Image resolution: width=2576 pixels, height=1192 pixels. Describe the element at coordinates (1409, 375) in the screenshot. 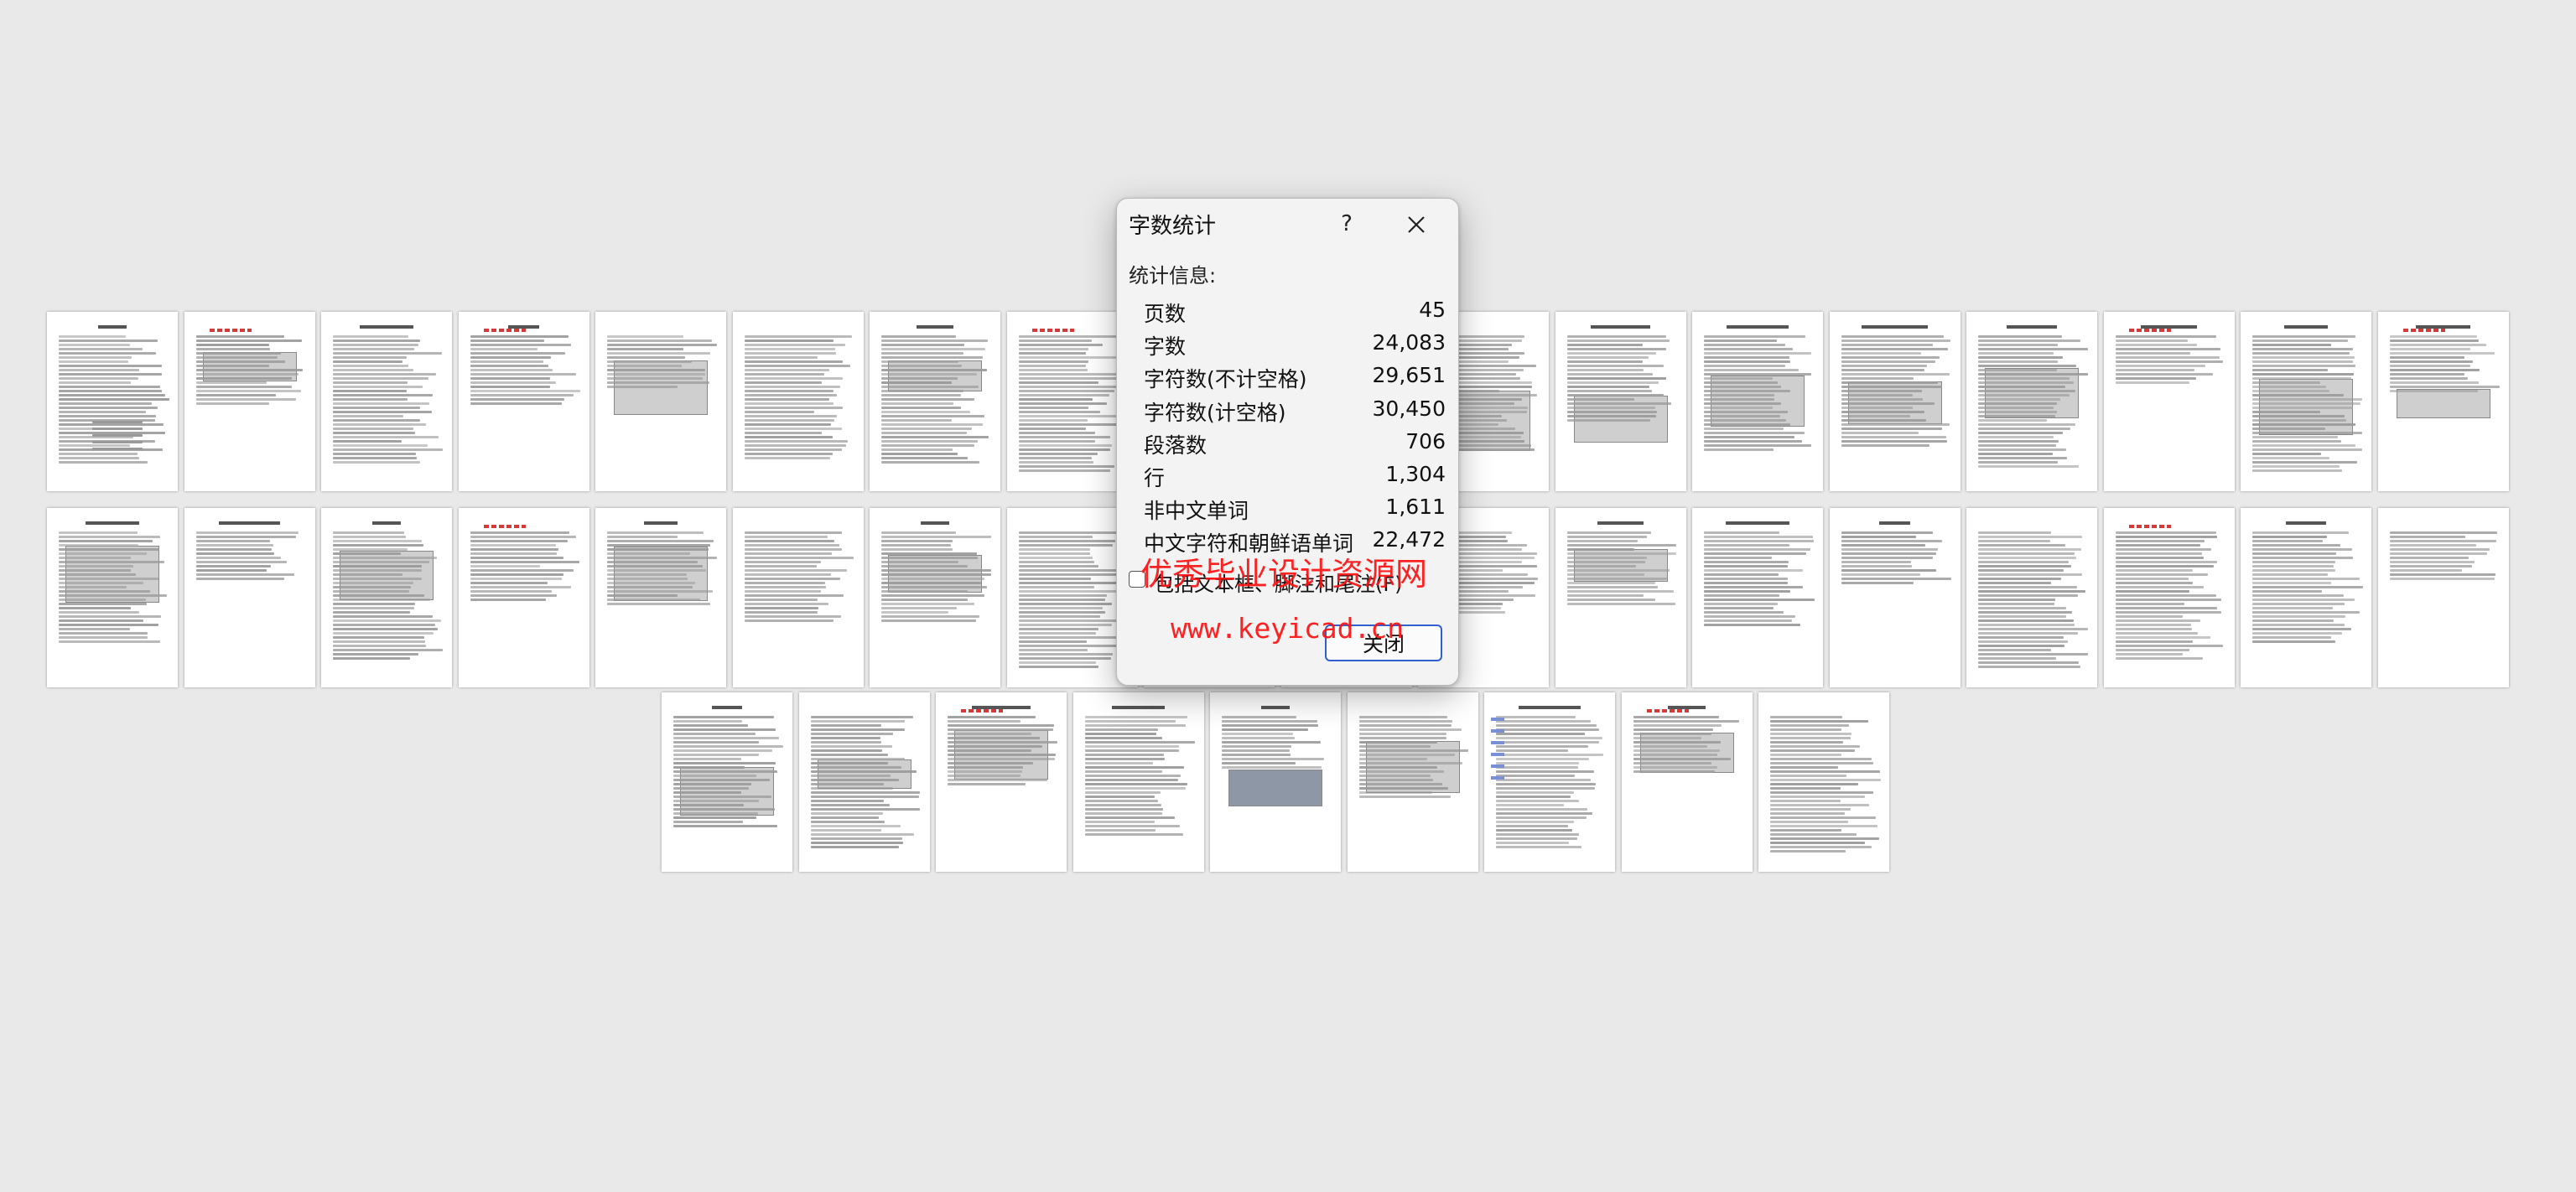

I see `stat-value: 29,651` at that location.